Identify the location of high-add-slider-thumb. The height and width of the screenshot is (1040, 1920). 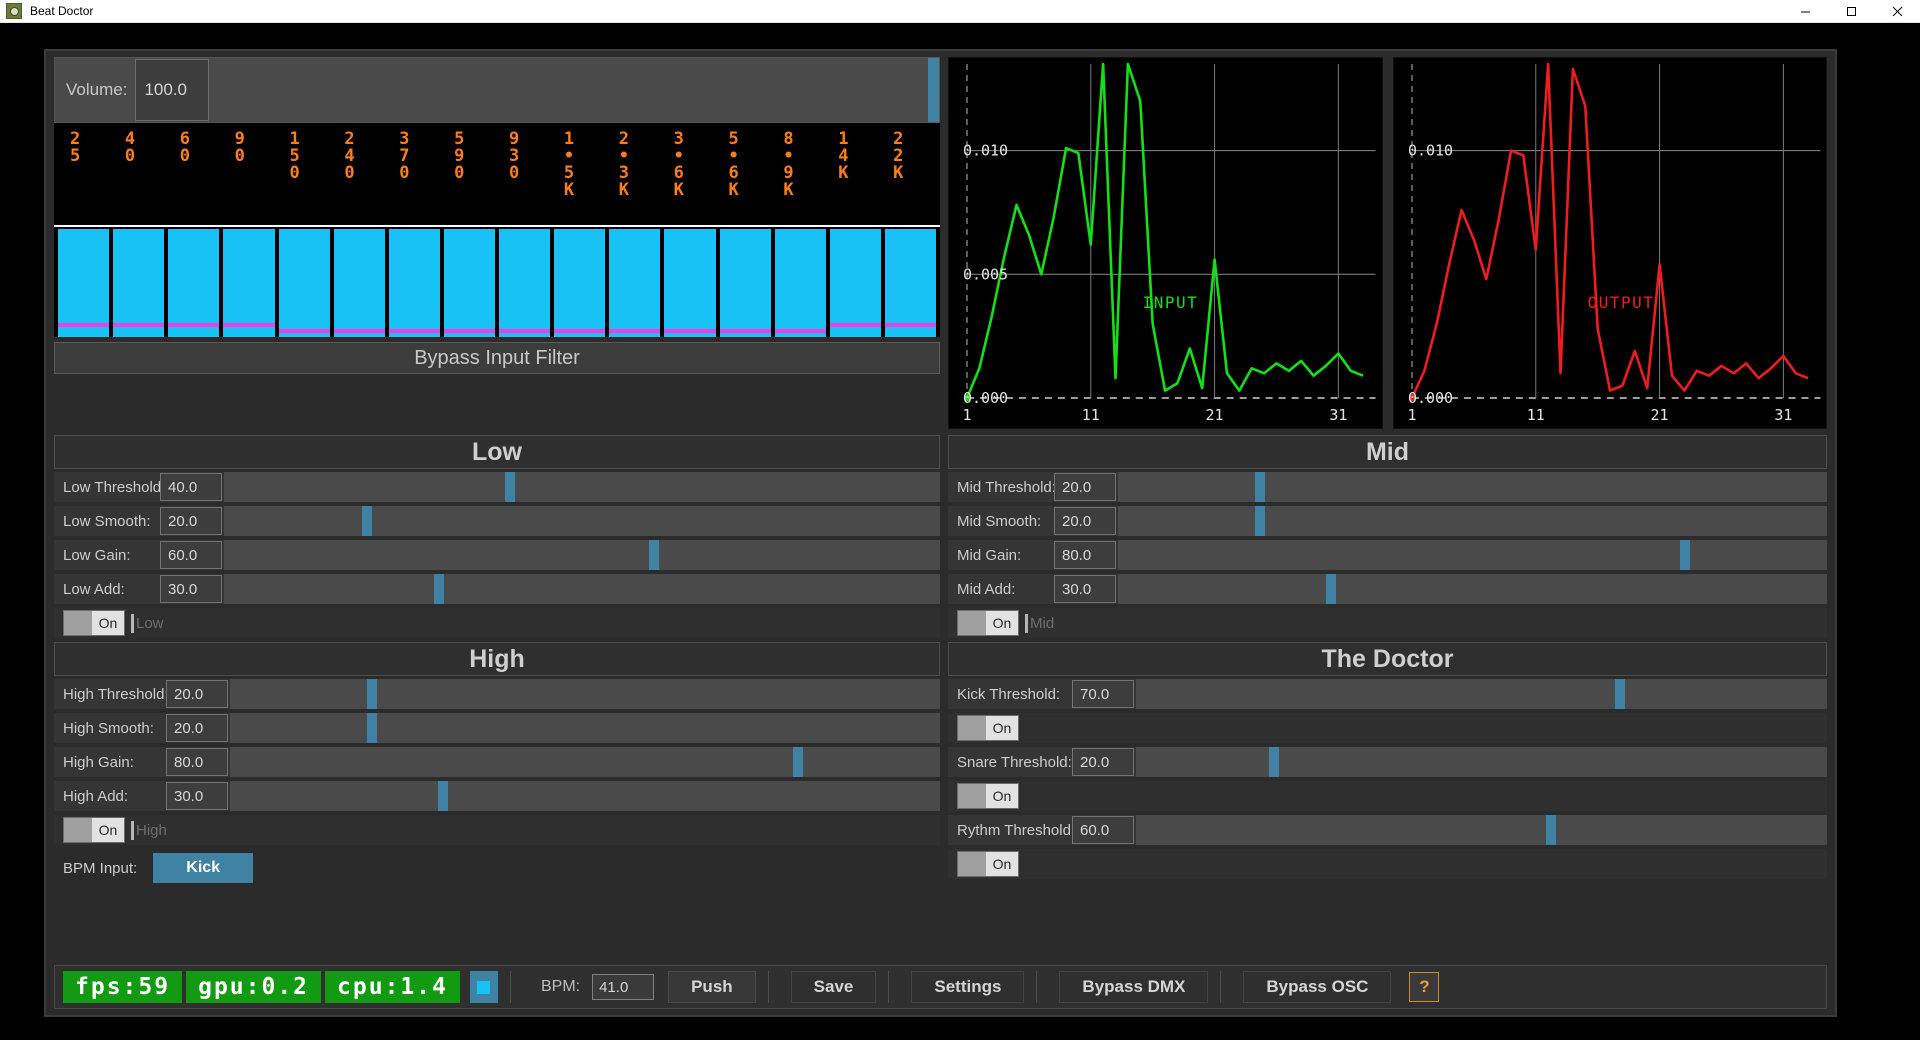
(443, 796).